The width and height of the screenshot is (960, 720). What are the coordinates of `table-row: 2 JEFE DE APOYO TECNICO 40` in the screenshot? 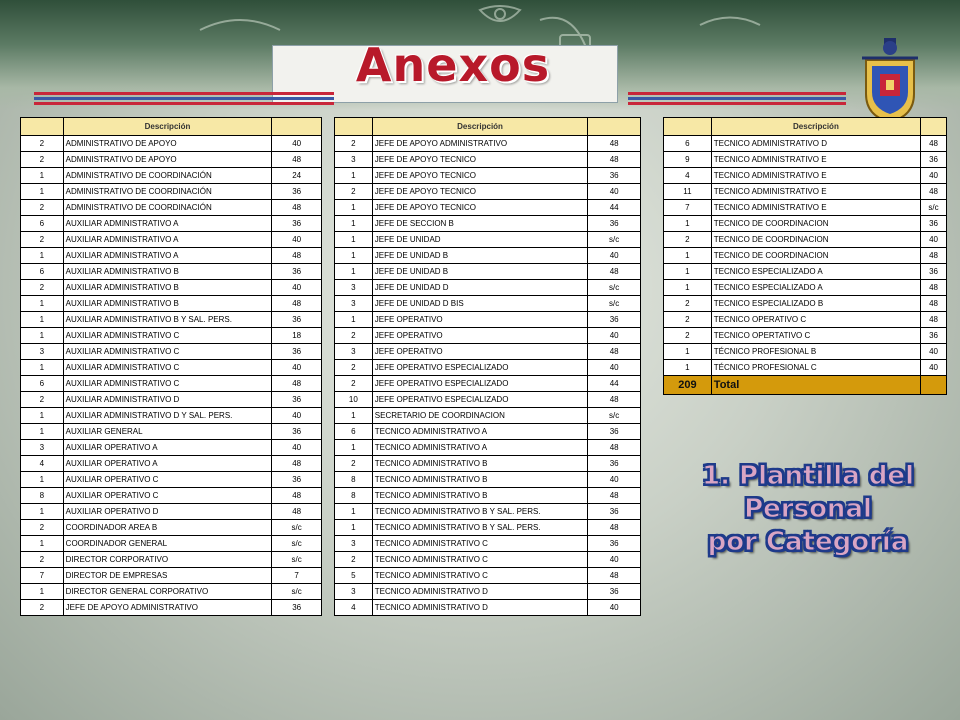 It's located at (487, 191).